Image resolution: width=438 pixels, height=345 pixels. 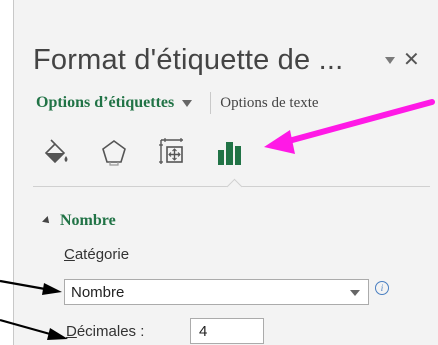 I want to click on close-icon: ✕, so click(x=411, y=60).